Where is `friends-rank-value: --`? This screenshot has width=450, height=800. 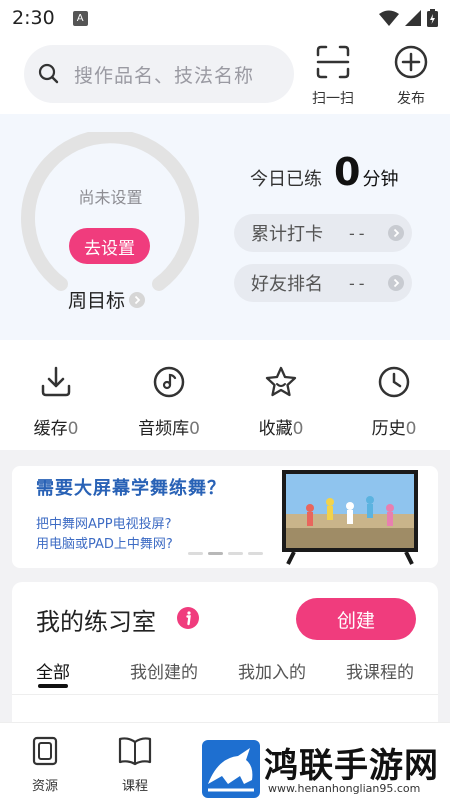 friends-rank-value: -- is located at coordinates (359, 283).